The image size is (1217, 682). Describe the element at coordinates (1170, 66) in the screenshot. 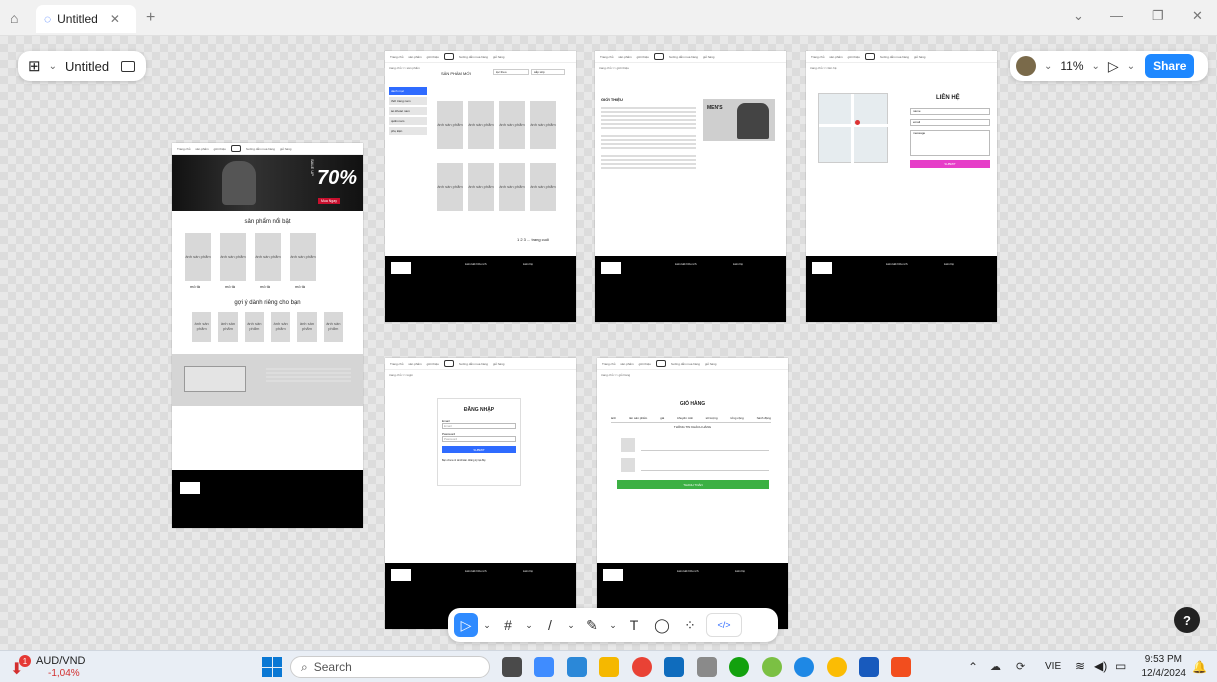

I see `share-button: Share` at that location.